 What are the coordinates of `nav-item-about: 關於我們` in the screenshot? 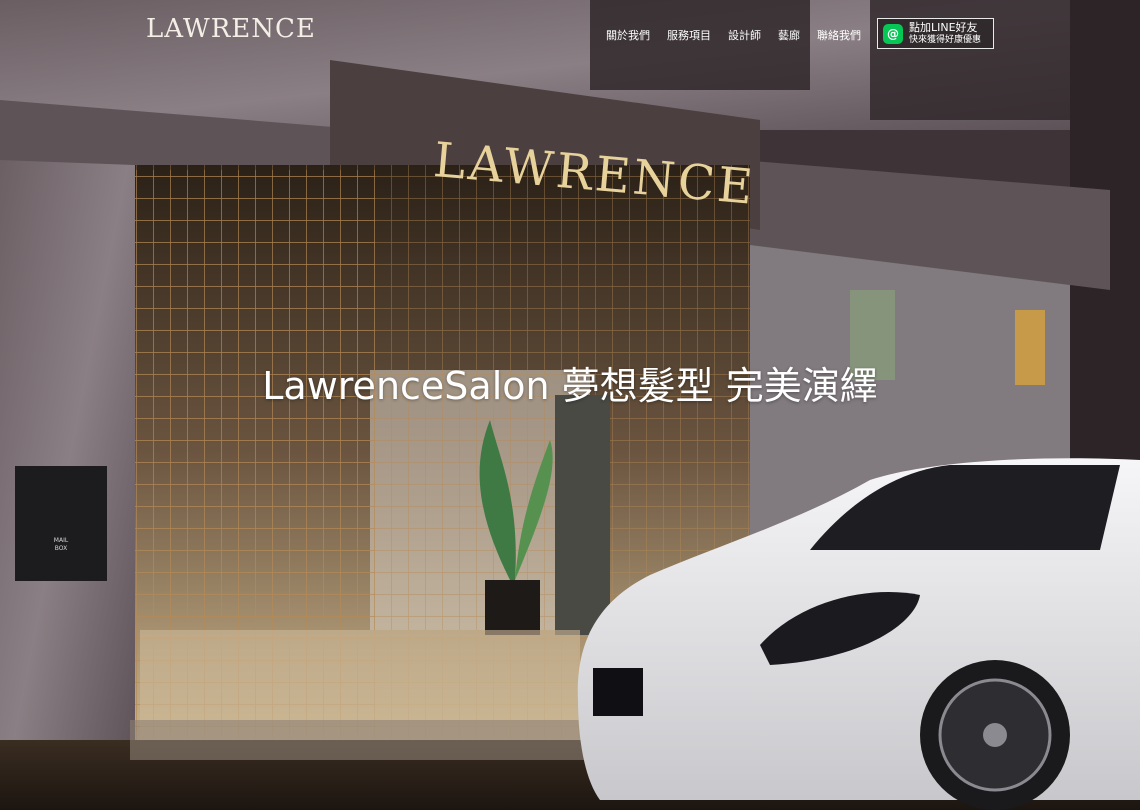 It's located at (628, 35).